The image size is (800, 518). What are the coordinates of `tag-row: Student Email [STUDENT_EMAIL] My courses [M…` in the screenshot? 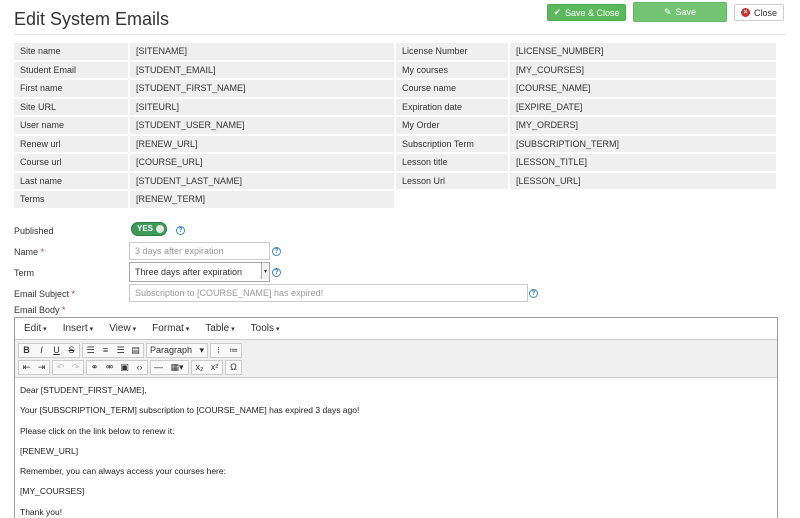 It's located at (396, 69).